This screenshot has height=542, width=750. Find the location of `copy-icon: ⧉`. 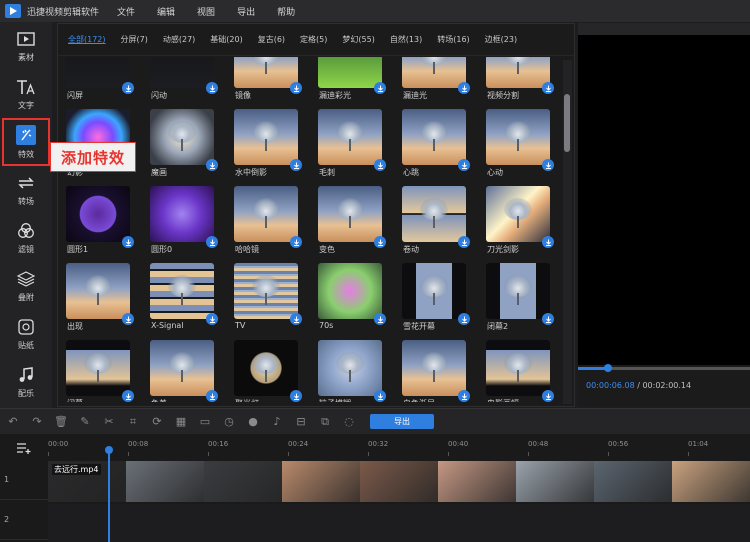

copy-icon: ⧉ is located at coordinates (325, 422).